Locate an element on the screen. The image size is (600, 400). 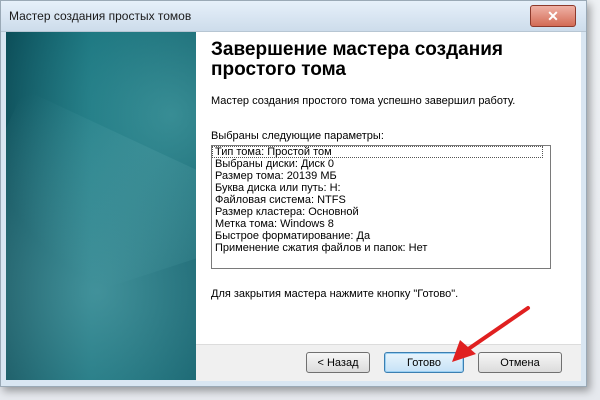
param-line: Буква диска или путь: H: is located at coordinates (278, 188).